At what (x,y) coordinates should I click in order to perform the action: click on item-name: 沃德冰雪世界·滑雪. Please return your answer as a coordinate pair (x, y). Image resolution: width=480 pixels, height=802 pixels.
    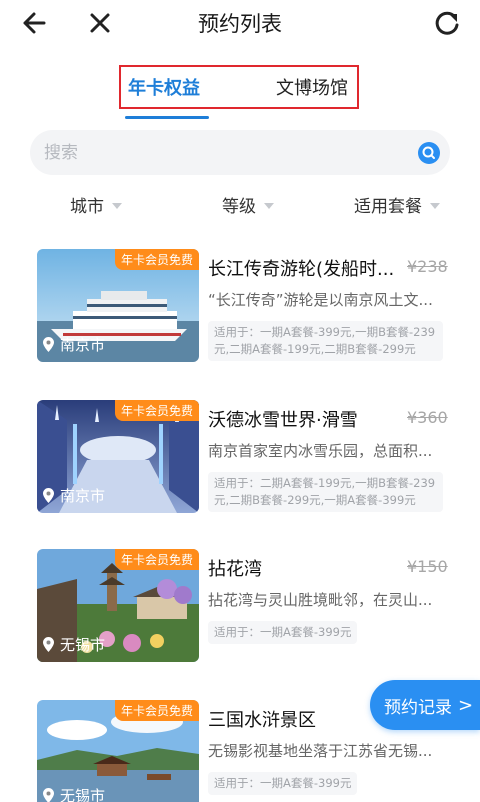
    Looking at the image, I should click on (283, 420).